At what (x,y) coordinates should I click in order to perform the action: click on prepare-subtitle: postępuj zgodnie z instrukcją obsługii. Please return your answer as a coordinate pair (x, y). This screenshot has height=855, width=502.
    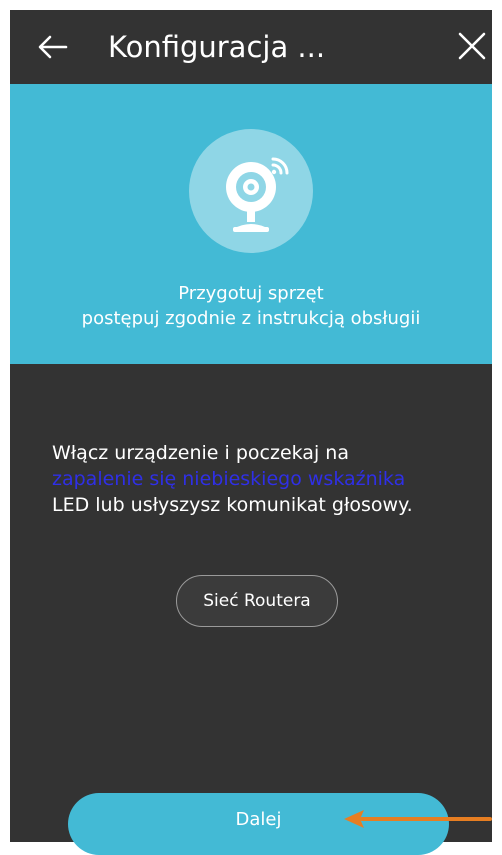
    Looking at the image, I should click on (251, 318).